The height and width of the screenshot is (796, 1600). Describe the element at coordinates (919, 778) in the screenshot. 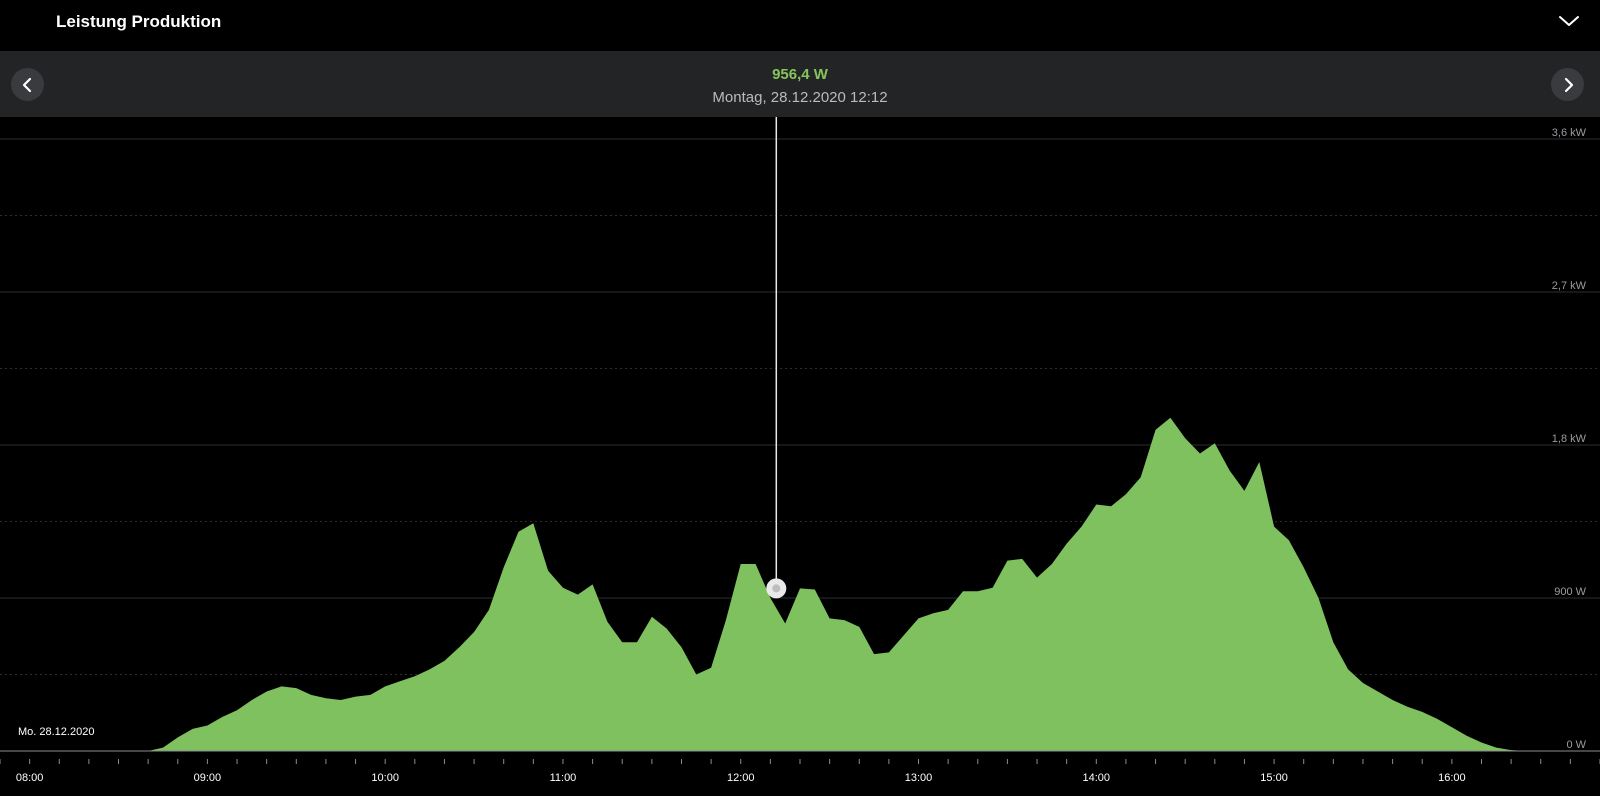

I see `x-tick-label: 13:00` at that location.